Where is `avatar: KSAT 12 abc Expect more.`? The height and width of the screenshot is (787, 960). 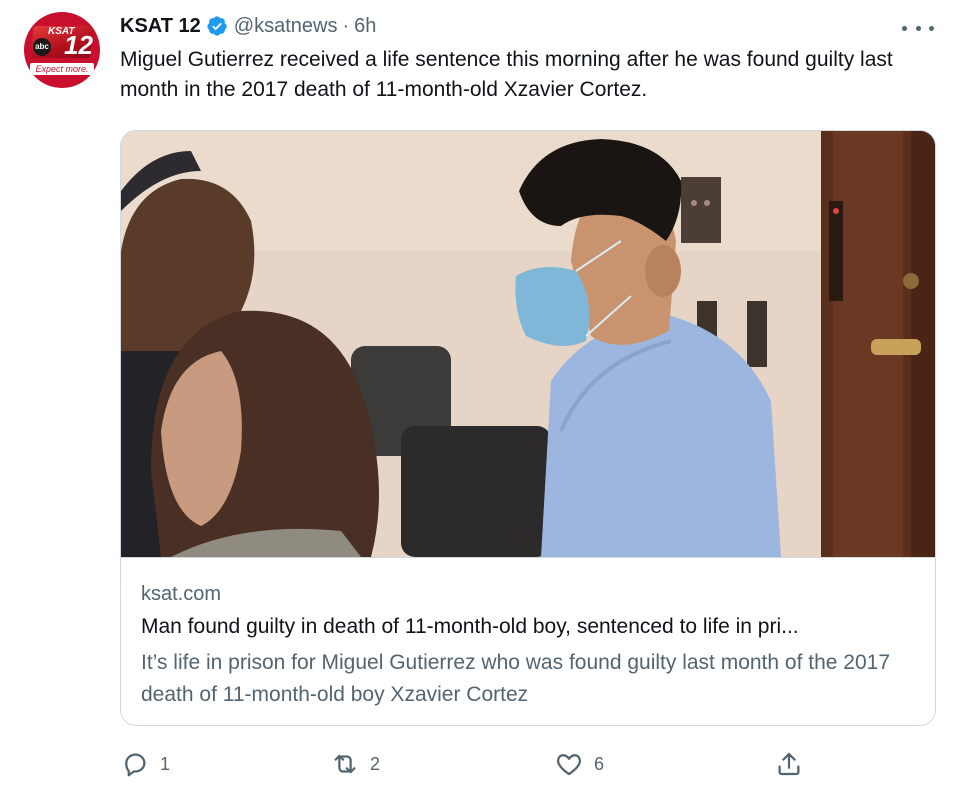 avatar: KSAT 12 abc Expect more. is located at coordinates (62, 50).